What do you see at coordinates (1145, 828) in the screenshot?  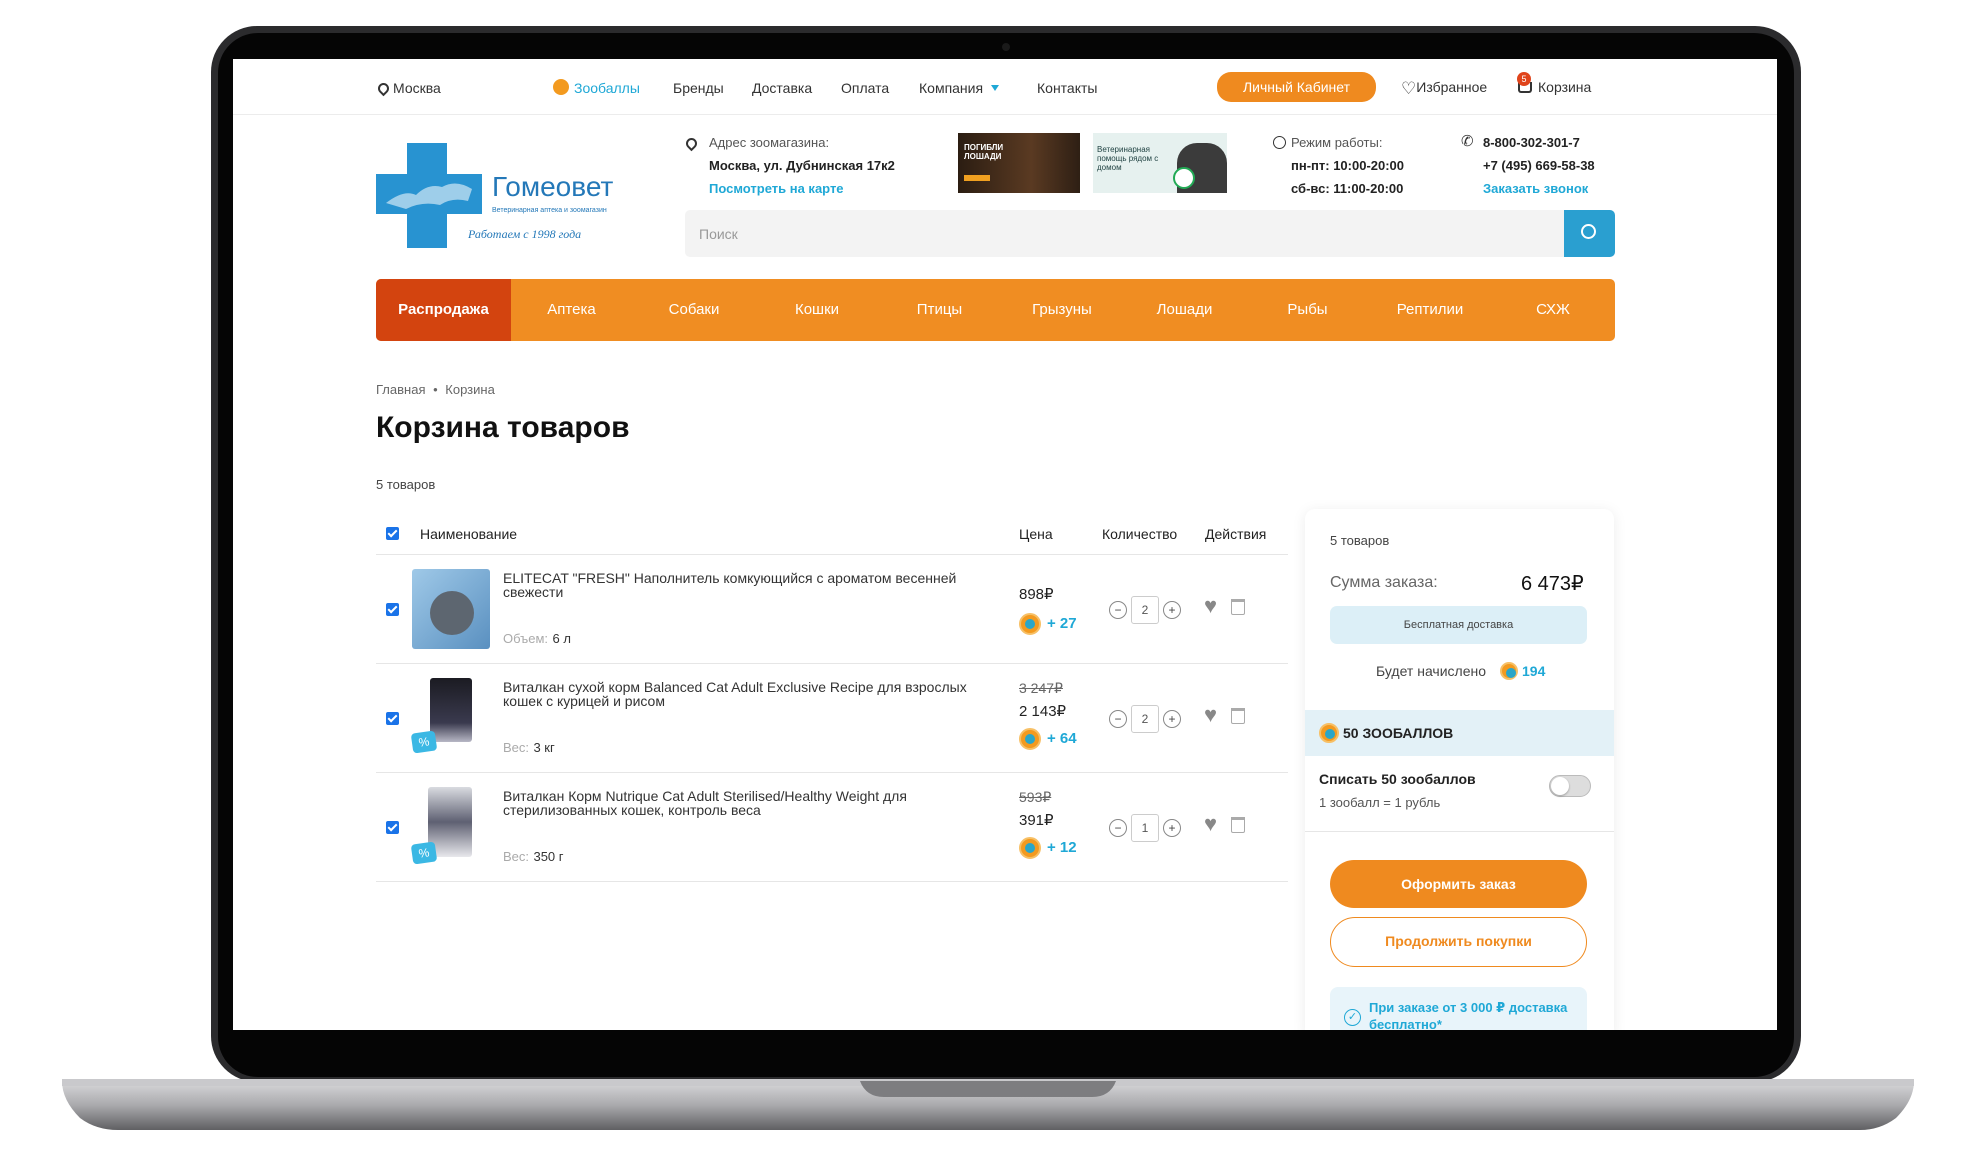 I see `quantity-input: 1` at bounding box center [1145, 828].